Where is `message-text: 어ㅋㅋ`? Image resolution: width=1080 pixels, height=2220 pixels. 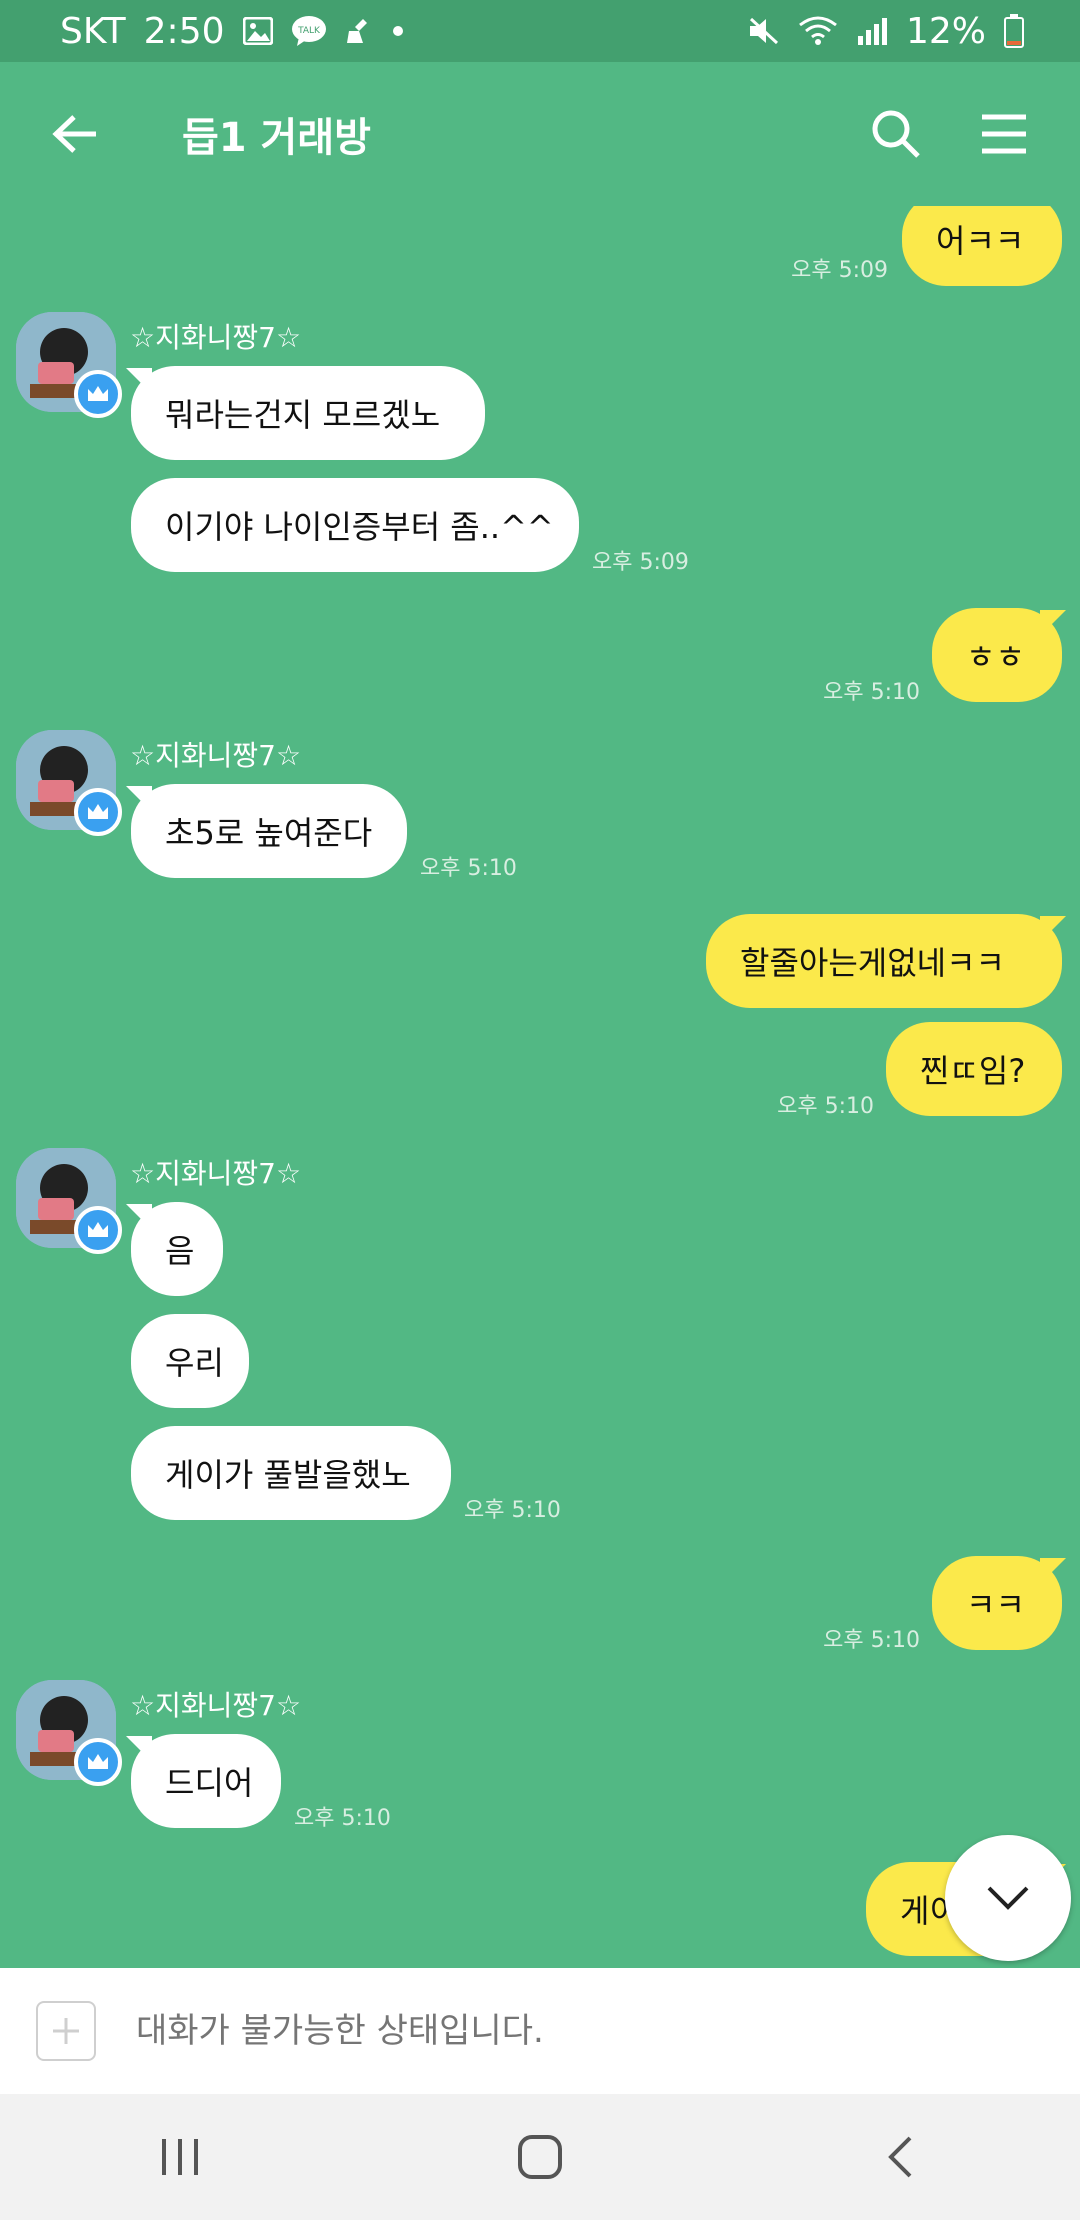 message-text: 어ㅋㅋ is located at coordinates (980, 241).